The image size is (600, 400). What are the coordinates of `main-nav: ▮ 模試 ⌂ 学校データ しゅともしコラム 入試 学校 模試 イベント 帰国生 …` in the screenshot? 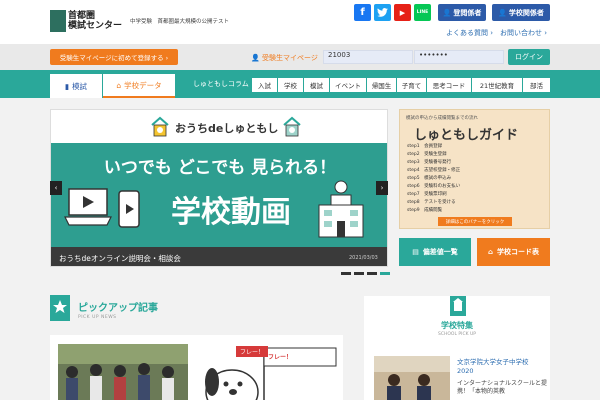 It's located at (300, 84).